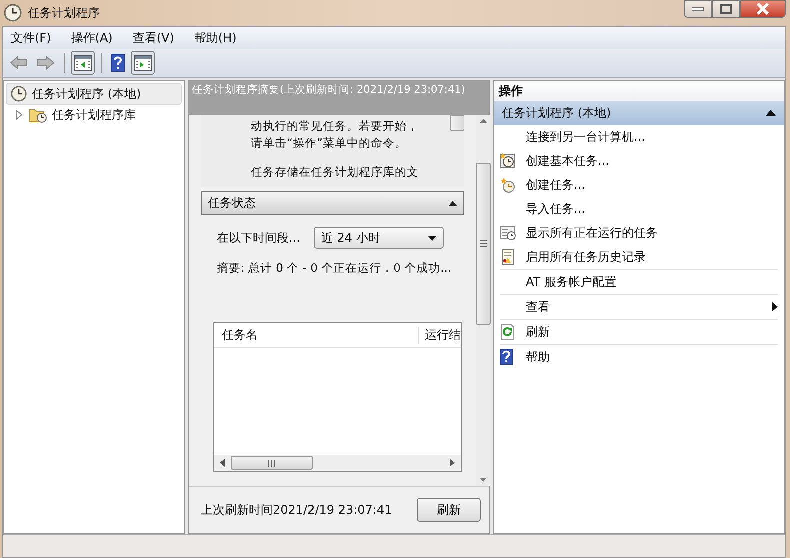 The width and height of the screenshot is (790, 558). What do you see at coordinates (639, 357) in the screenshot?
I see `action-item: 帮助` at bounding box center [639, 357].